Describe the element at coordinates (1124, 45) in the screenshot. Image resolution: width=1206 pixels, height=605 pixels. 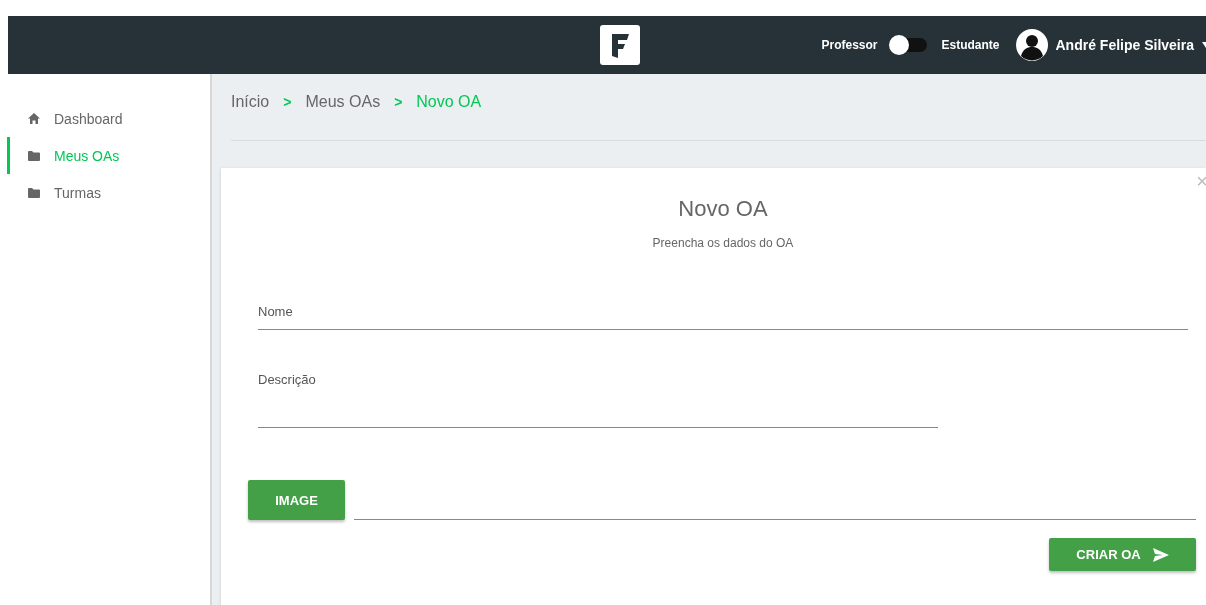
I see `user-name: André Felipe Silveira` at that location.